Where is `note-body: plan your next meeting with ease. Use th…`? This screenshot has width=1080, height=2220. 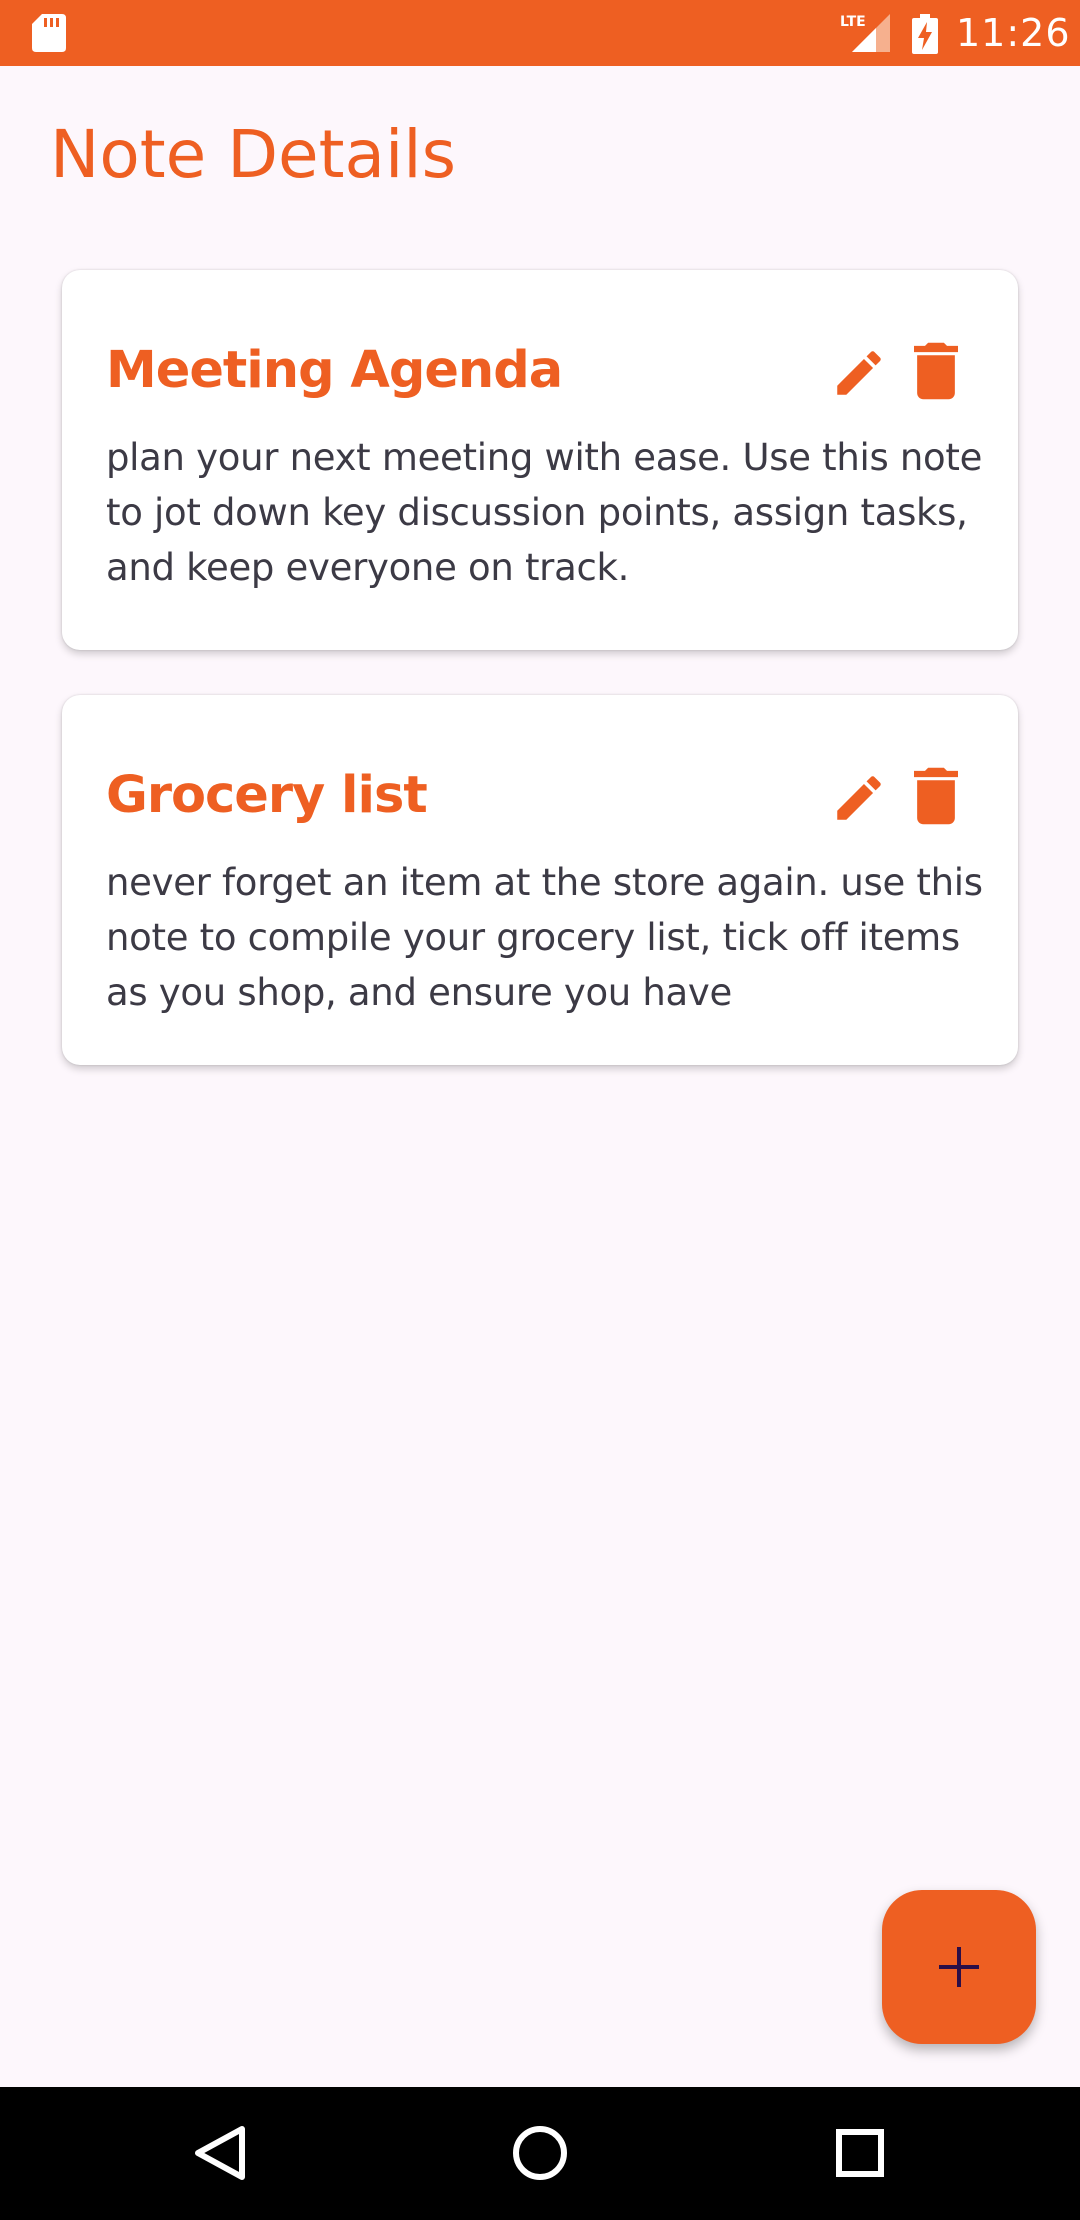
note-body: plan your next meeting with ease. Use th… is located at coordinates (544, 512).